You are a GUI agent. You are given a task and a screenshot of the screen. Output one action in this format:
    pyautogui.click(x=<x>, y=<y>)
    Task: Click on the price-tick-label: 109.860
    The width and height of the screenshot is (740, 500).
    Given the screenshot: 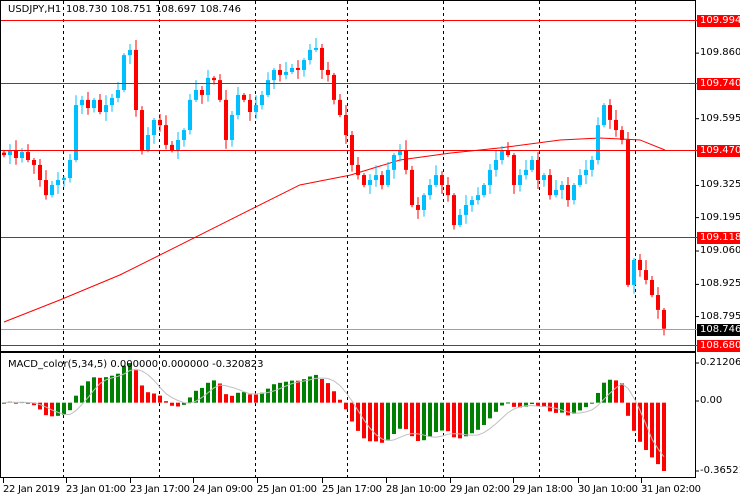 What is the action you would take?
    pyautogui.click(x=720, y=53)
    